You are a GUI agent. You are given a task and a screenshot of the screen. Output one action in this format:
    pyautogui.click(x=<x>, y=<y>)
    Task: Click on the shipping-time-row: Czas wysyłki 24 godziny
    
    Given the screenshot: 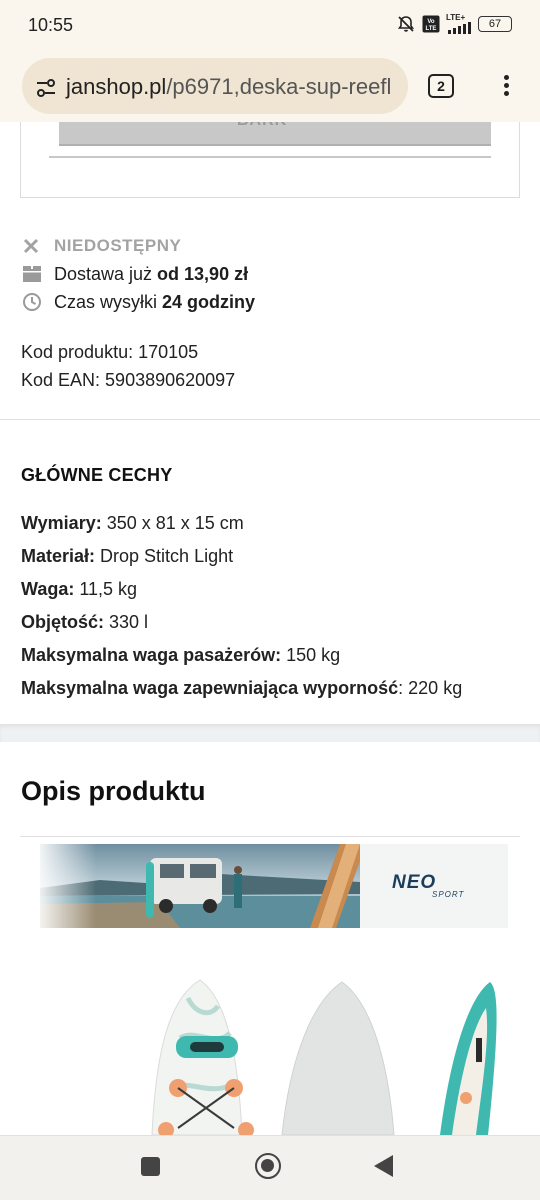 What is the action you would take?
    pyautogui.click(x=138, y=302)
    